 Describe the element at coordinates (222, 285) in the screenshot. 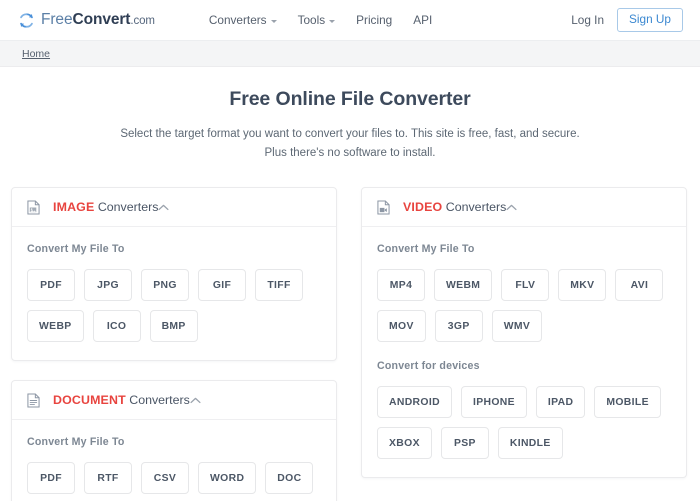

I see `format-button-gif: GIF` at that location.